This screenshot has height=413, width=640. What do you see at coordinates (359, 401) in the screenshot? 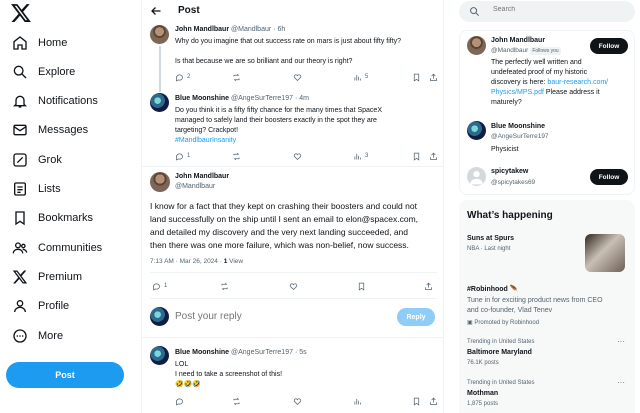
I see `views-action` at bounding box center [359, 401].